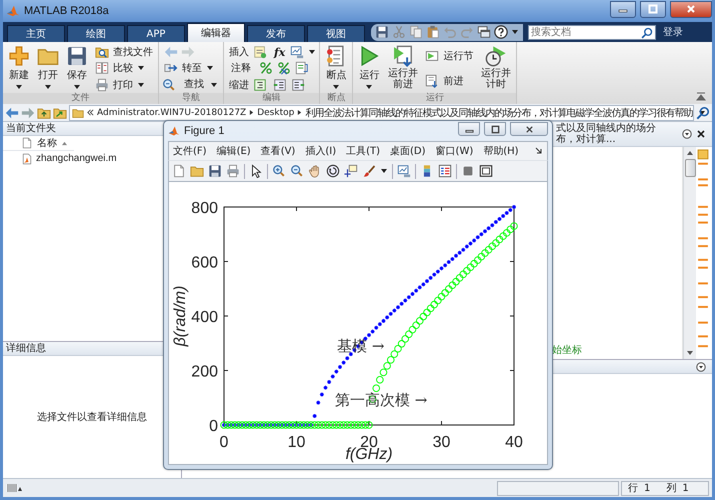 Image resolution: width=715 pixels, height=500 pixels. Describe the element at coordinates (124, 52) in the screenshot. I see `find-files-button: 查找文件` at that location.